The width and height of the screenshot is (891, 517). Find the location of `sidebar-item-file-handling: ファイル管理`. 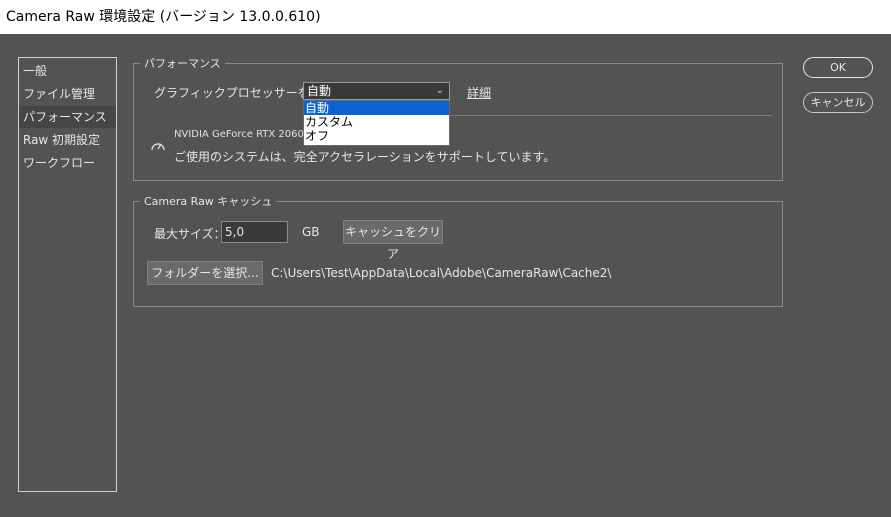

sidebar-item-file-handling: ファイル管理 is located at coordinates (67, 94).